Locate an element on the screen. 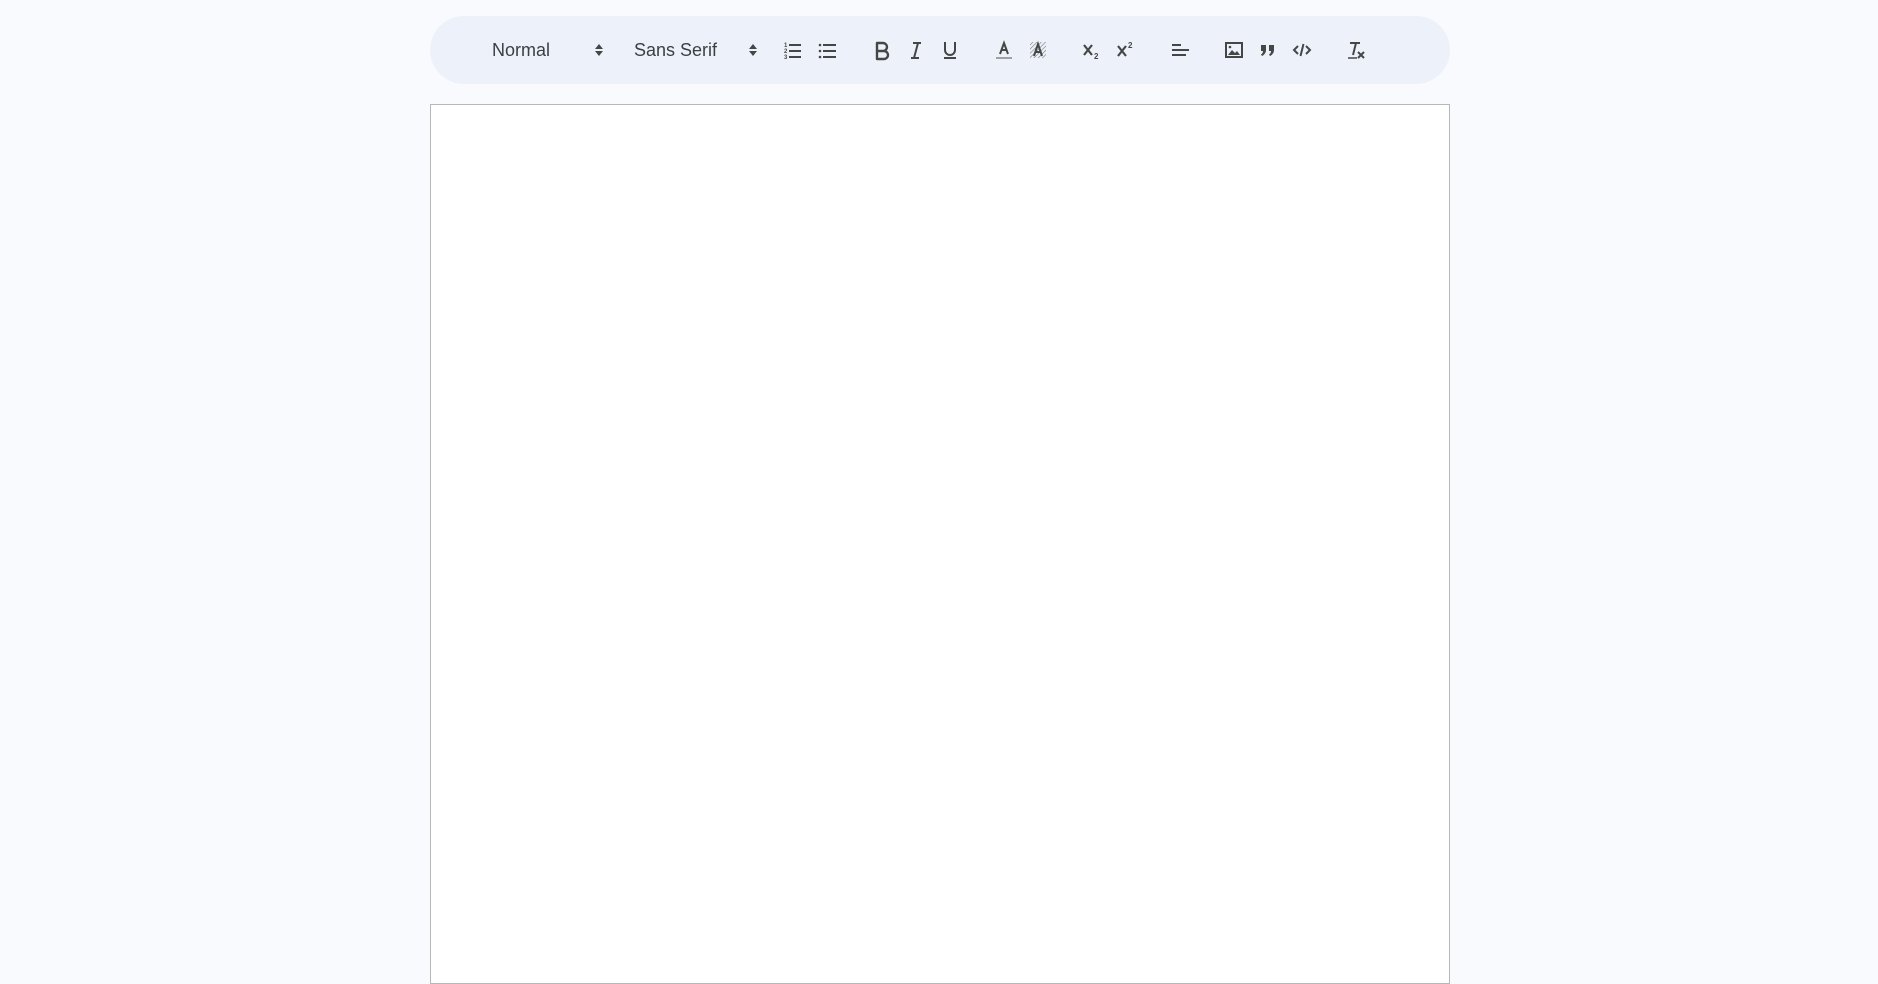 The image size is (1878, 984). image-button is located at coordinates (1234, 50).